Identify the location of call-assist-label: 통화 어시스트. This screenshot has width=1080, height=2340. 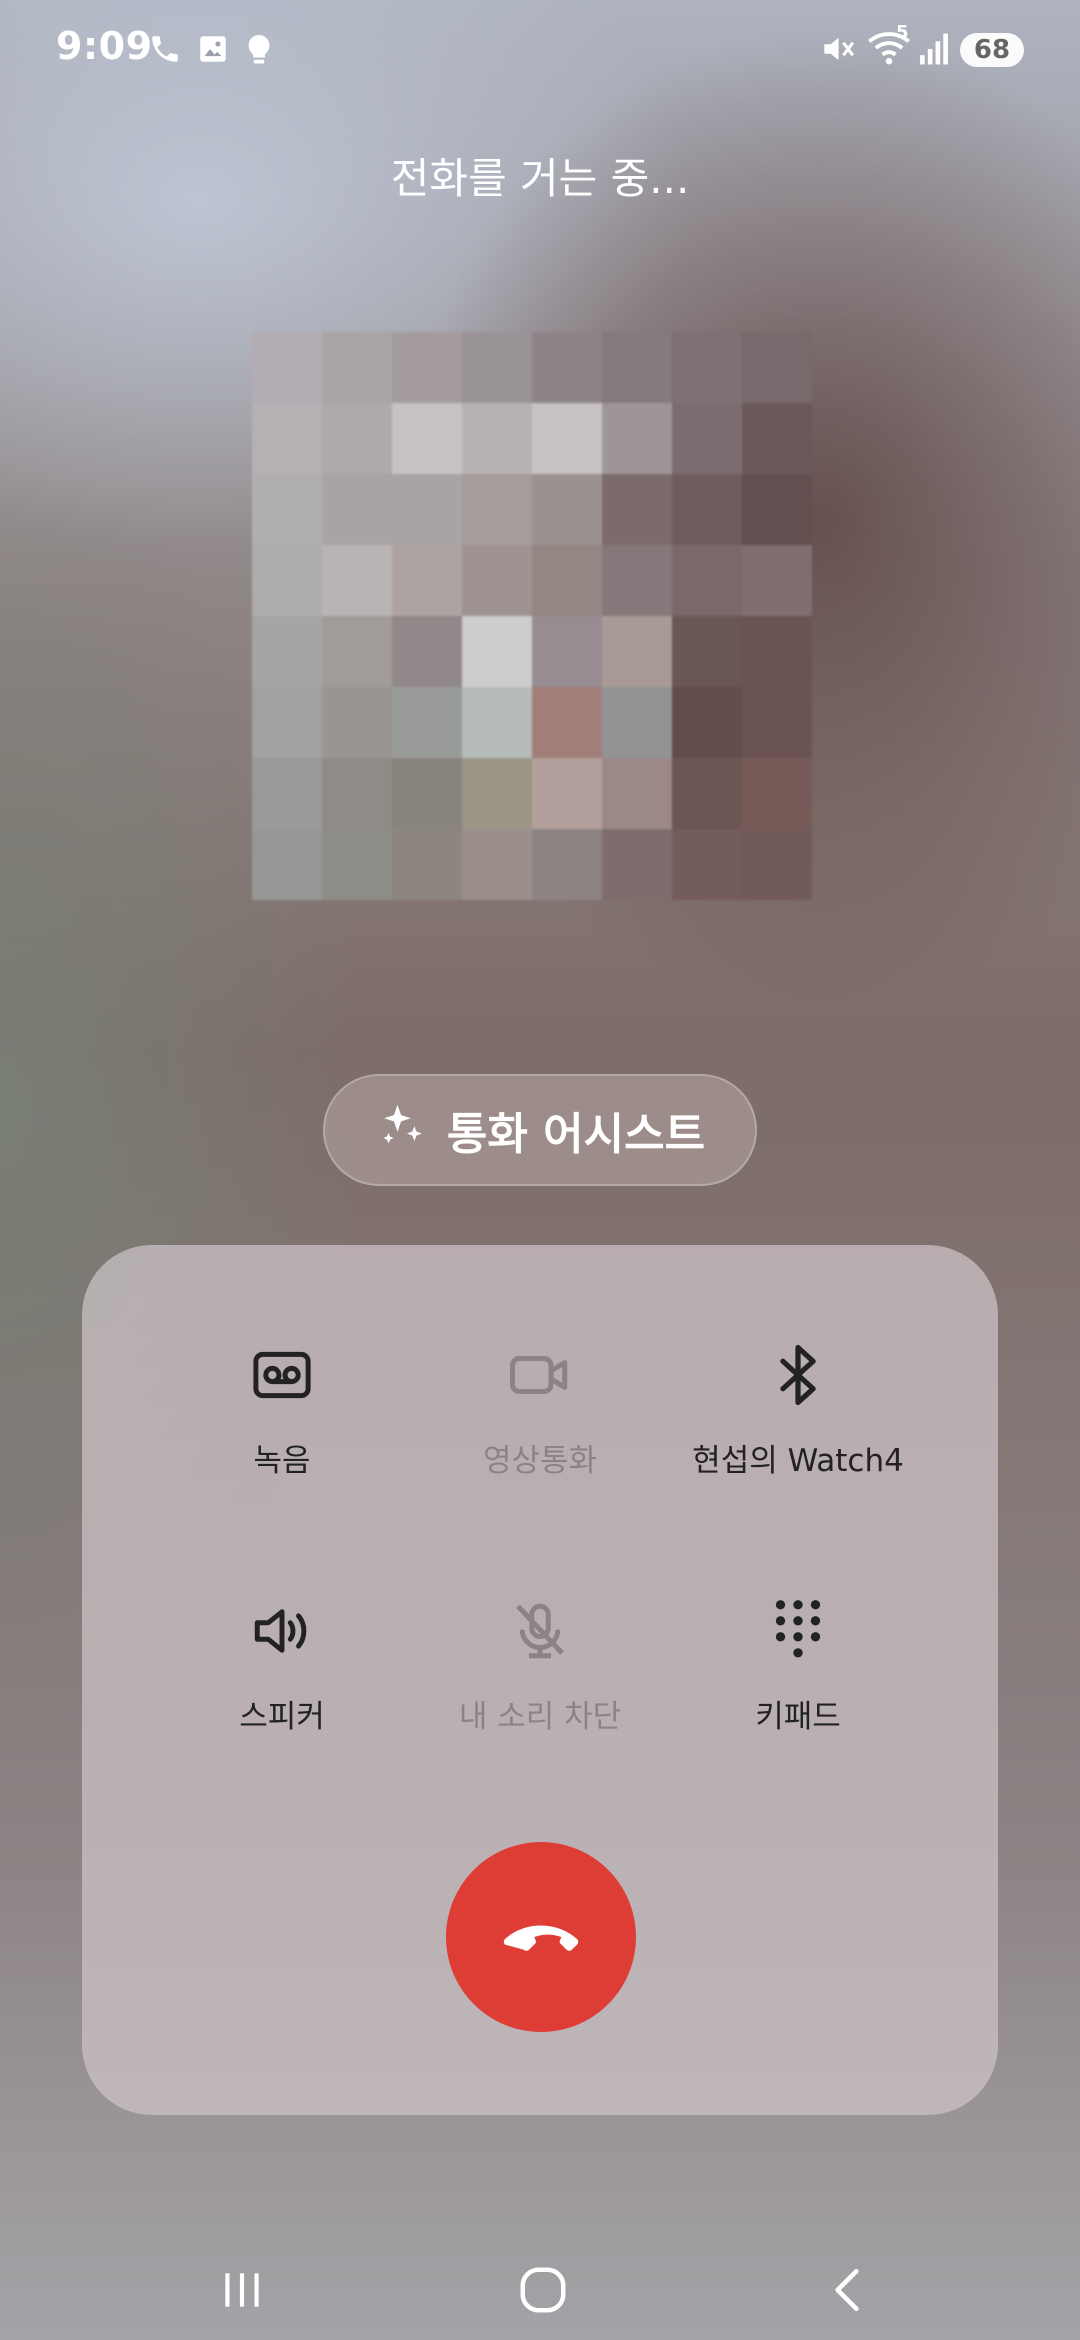
(576, 1134).